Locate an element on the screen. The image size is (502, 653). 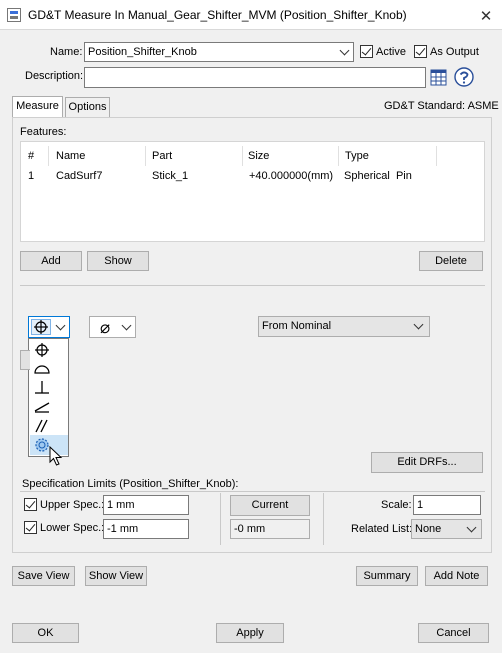
nominal-select: From Nominal is located at coordinates (344, 326).